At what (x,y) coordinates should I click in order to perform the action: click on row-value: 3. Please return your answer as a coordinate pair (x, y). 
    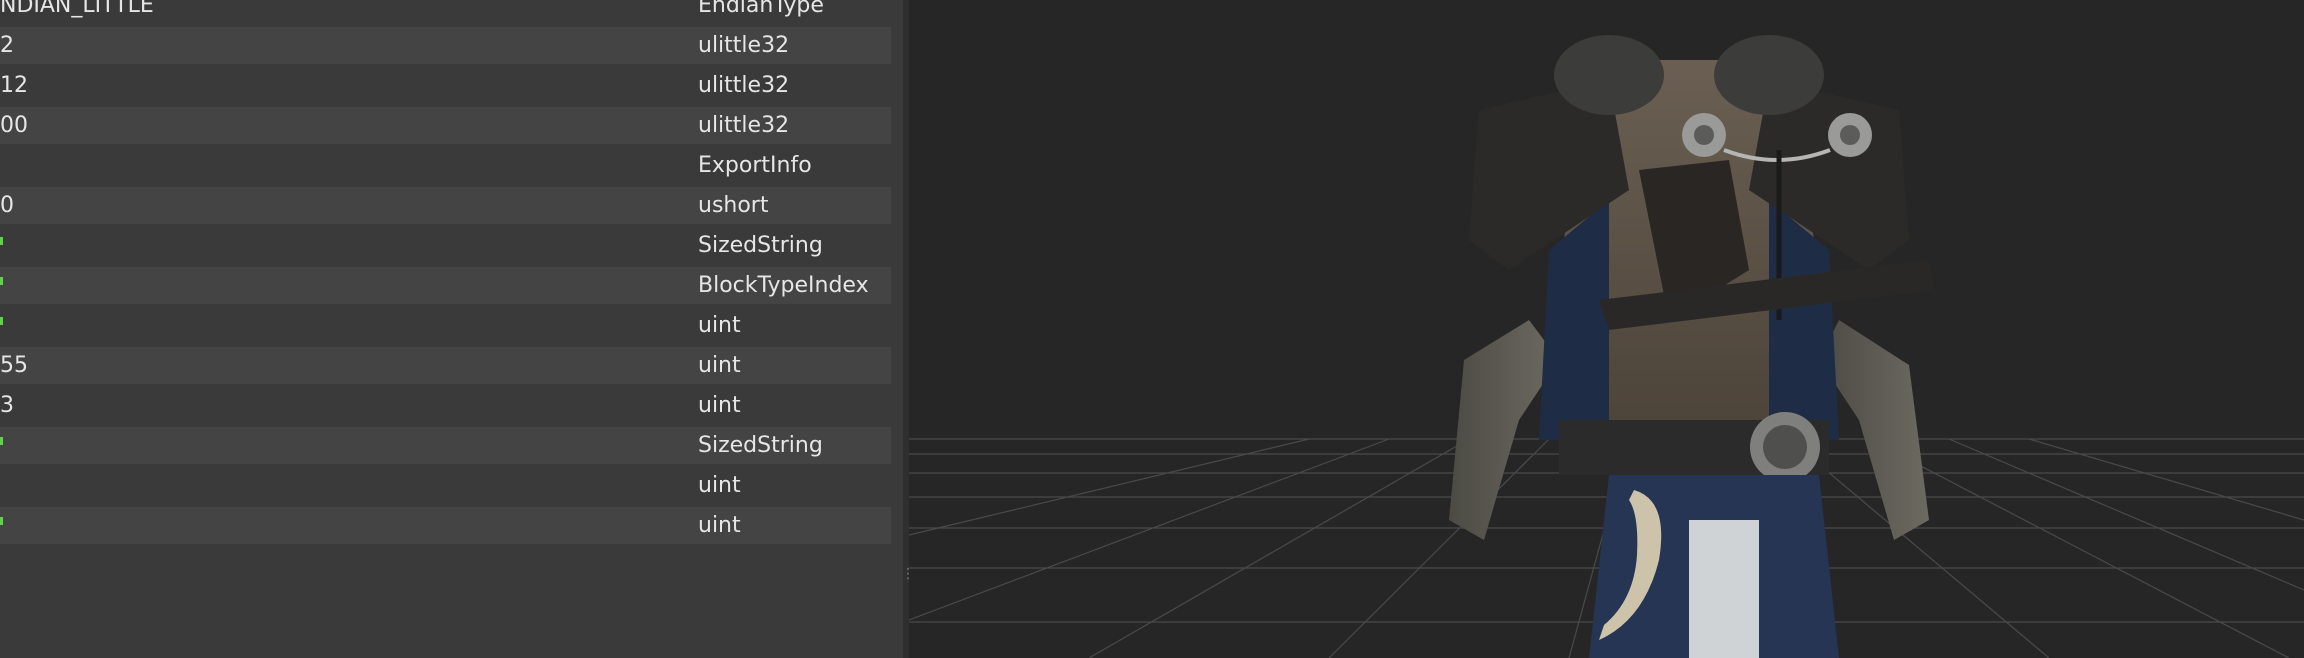
    Looking at the image, I should click on (7, 405).